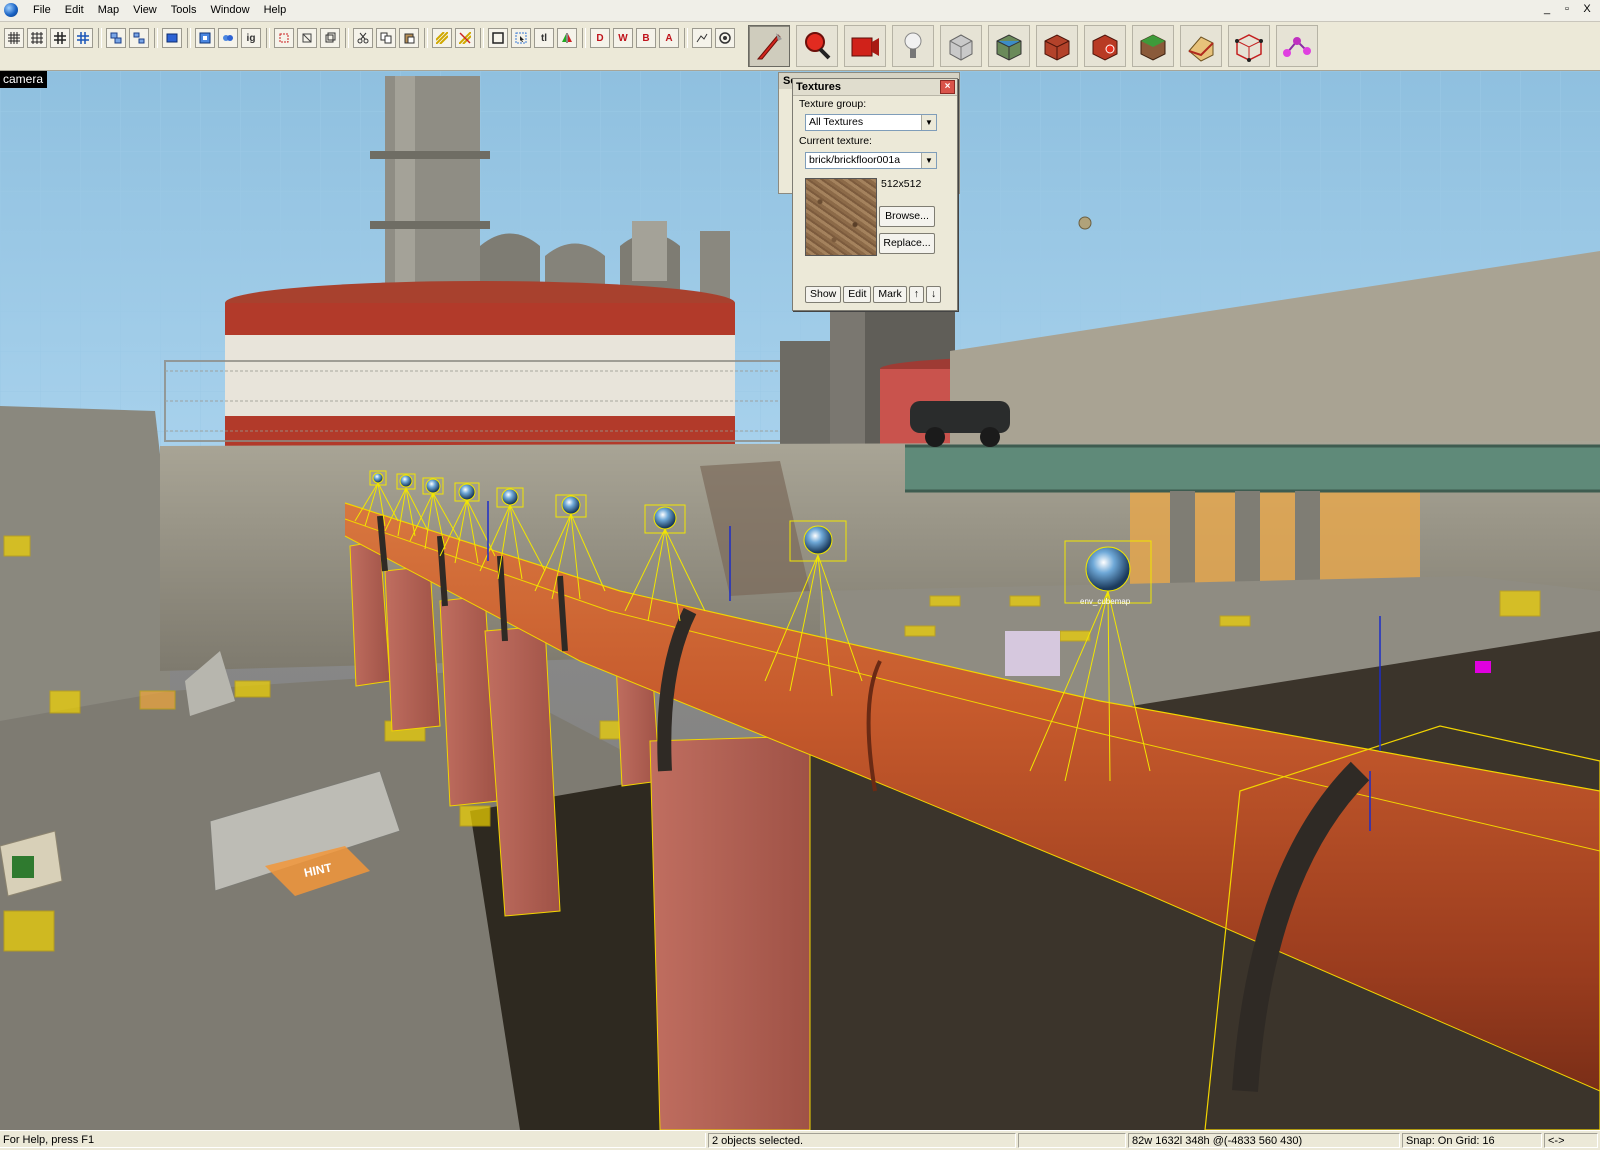 This screenshot has width=1600, height=1150. What do you see at coordinates (205, 38) in the screenshot?
I see `select-group-icon` at bounding box center [205, 38].